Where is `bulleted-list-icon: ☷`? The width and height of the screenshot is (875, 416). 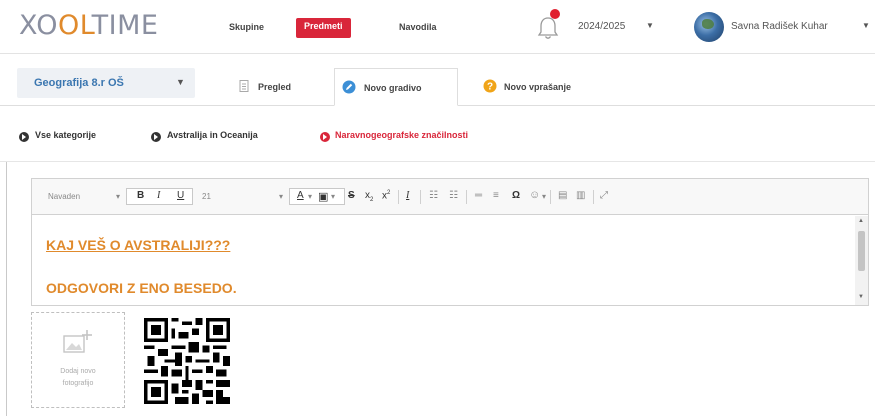 bulleted-list-icon: ☷ is located at coordinates (453, 195).